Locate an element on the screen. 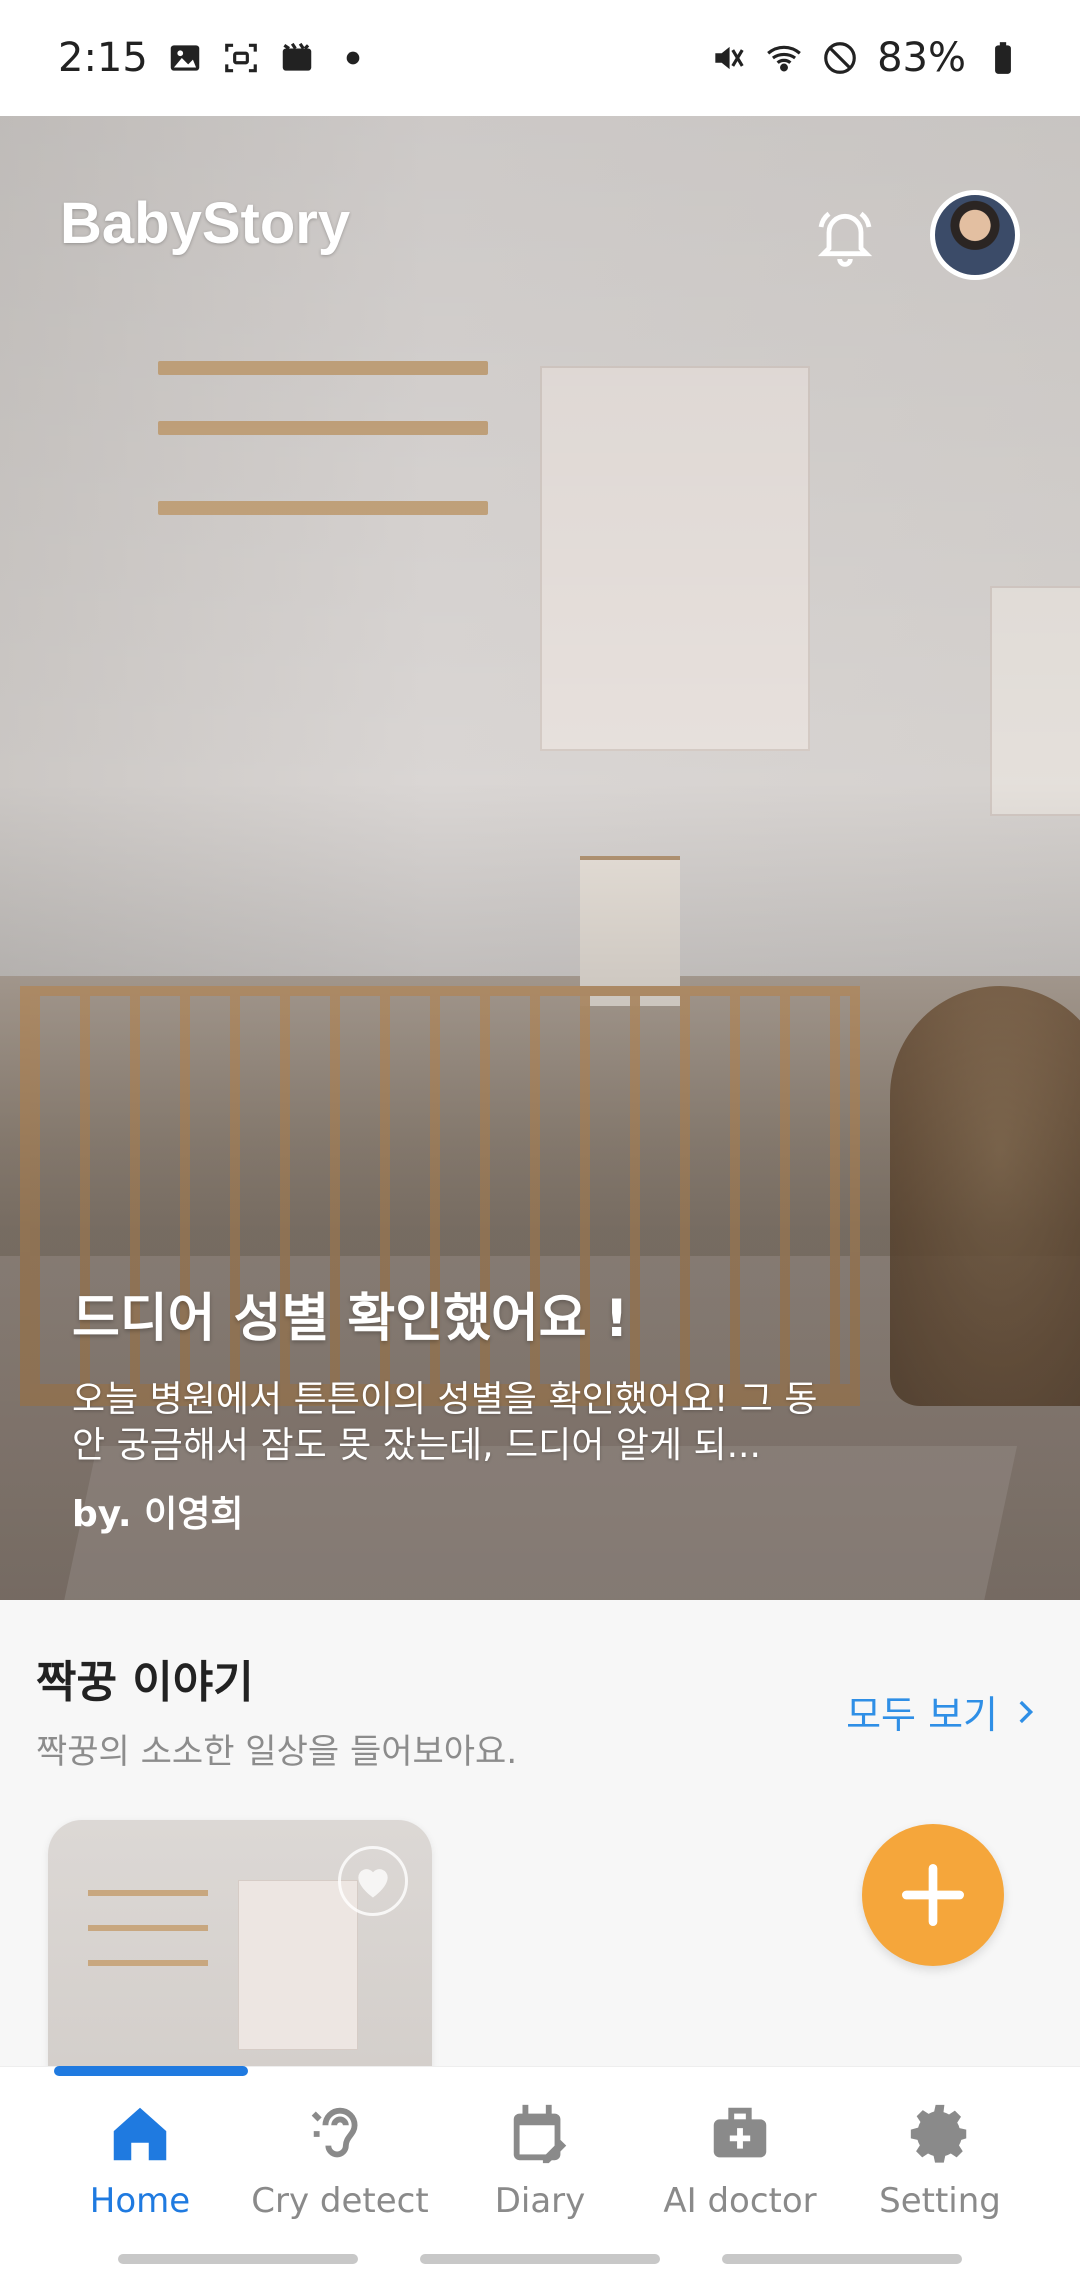 The image size is (1080, 2280). home-icon is located at coordinates (140, 2134).